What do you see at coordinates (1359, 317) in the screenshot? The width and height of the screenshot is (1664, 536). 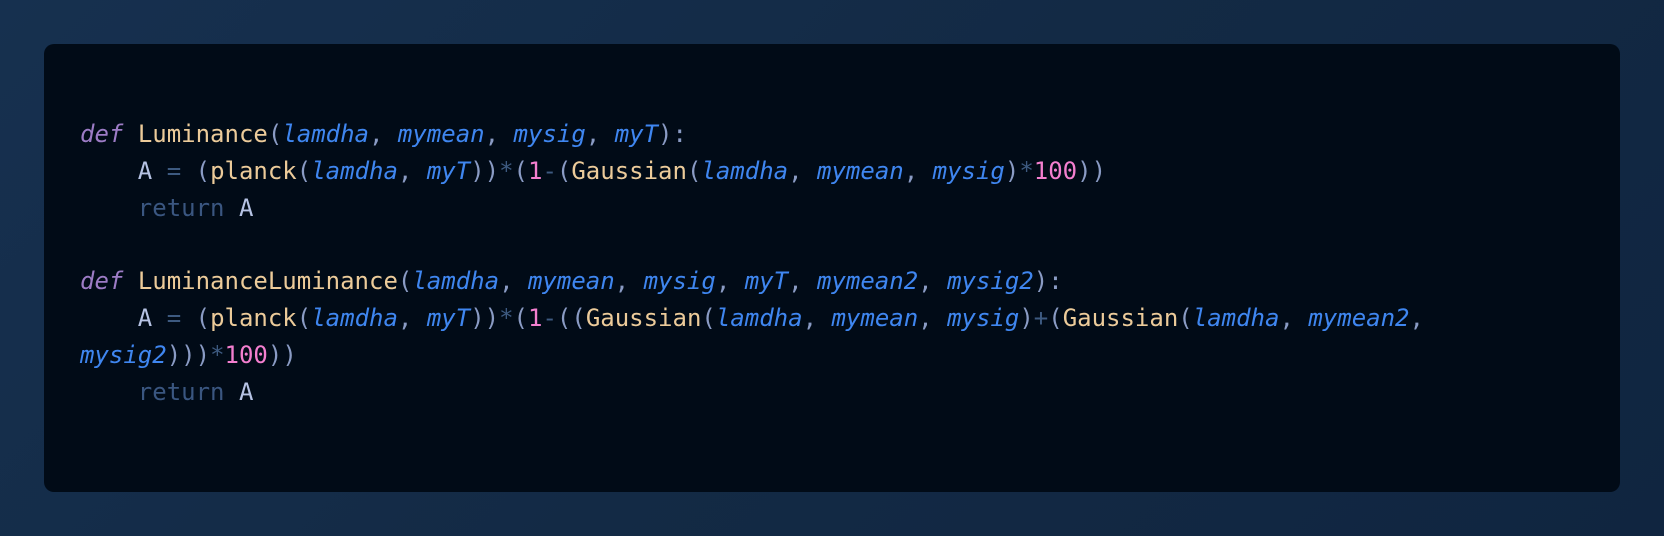 I see `argument: mymean2` at bounding box center [1359, 317].